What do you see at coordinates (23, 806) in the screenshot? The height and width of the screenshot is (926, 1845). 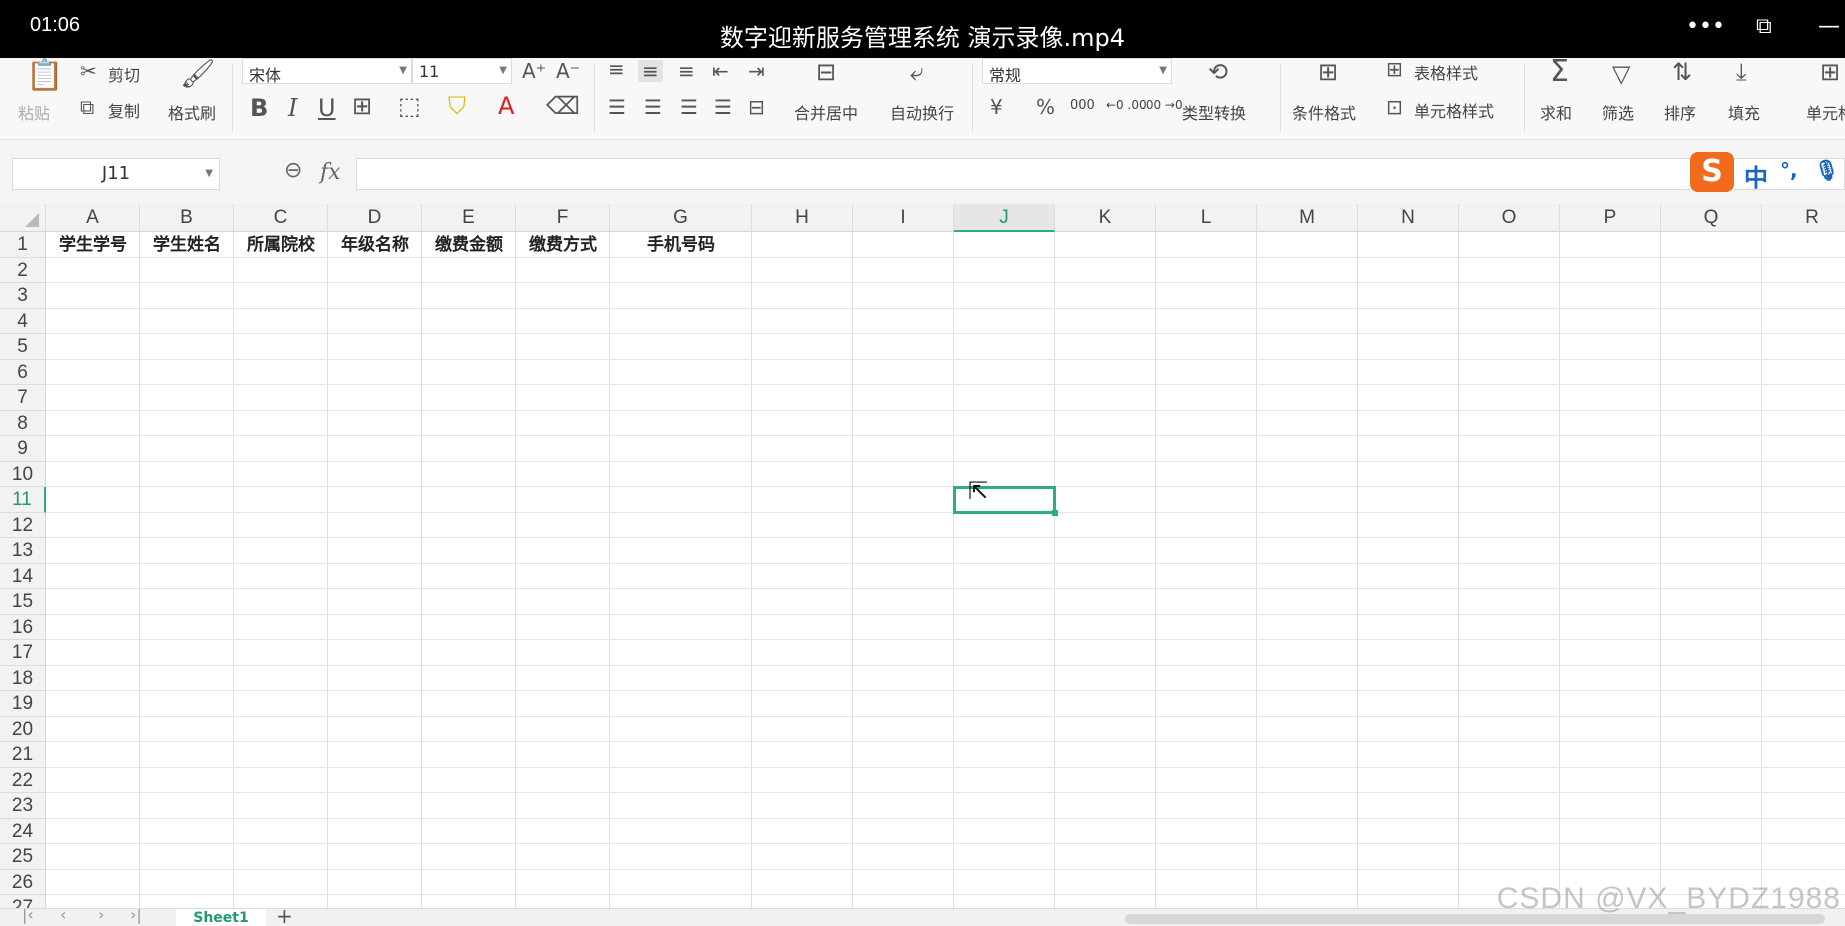 I see `row-header-23: 23` at bounding box center [23, 806].